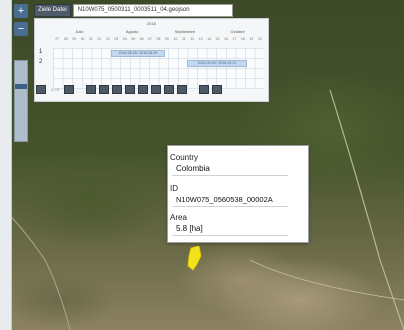 This screenshot has height=330, width=404. I want to click on timeline-row-number: 2, so click(41, 62).